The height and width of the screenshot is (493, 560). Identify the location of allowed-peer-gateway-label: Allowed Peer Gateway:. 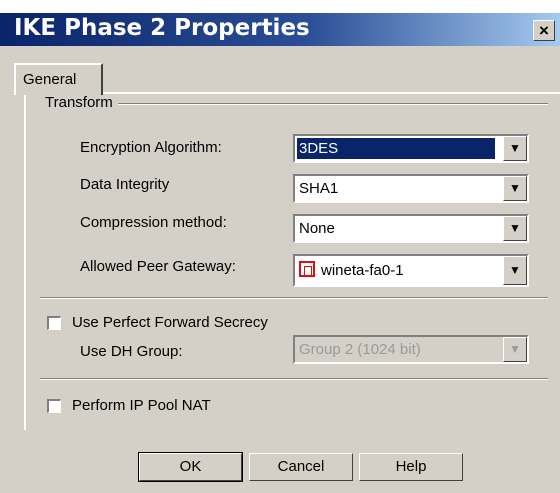
(158, 266).